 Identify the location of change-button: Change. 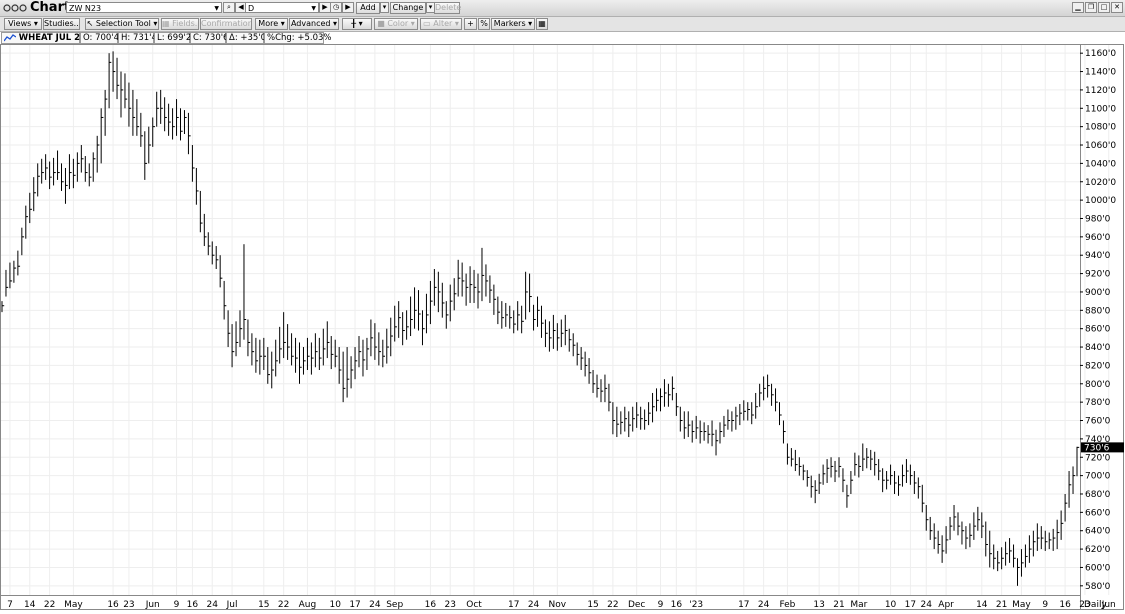
(408, 8).